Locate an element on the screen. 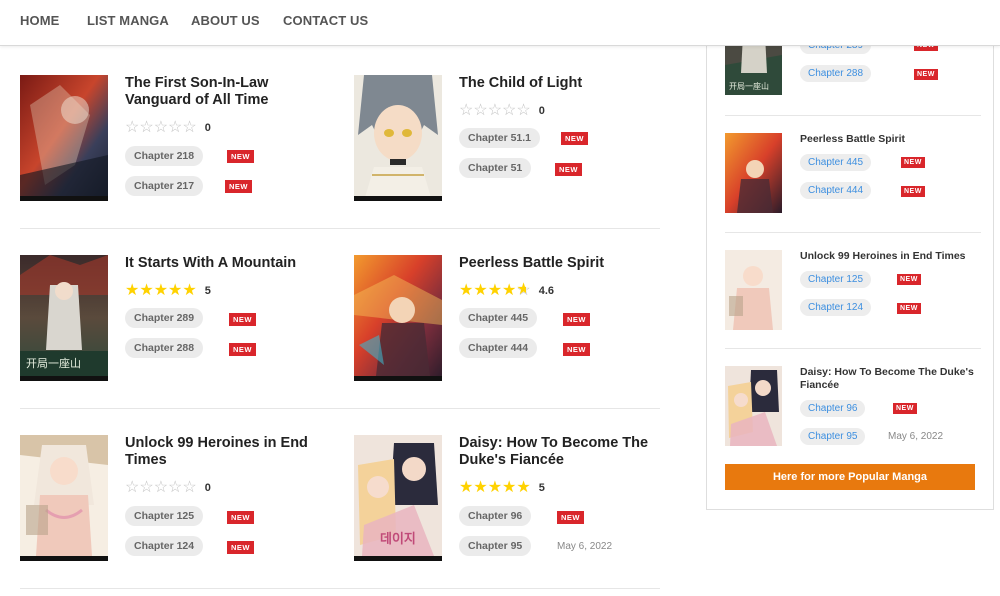 Image resolution: width=1000 pixels, height=596 pixels. manga-title: Unlock 99 Heroines in End Times is located at coordinates (225, 452).